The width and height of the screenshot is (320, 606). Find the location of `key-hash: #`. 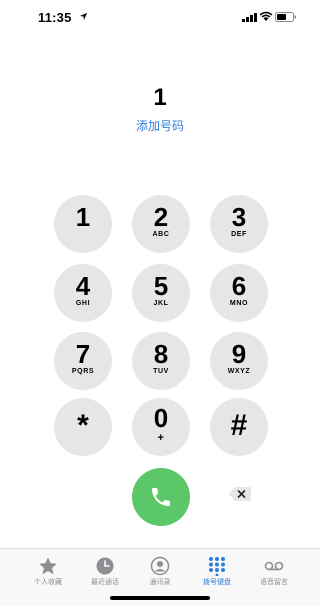

key-hash: # is located at coordinates (239, 427).